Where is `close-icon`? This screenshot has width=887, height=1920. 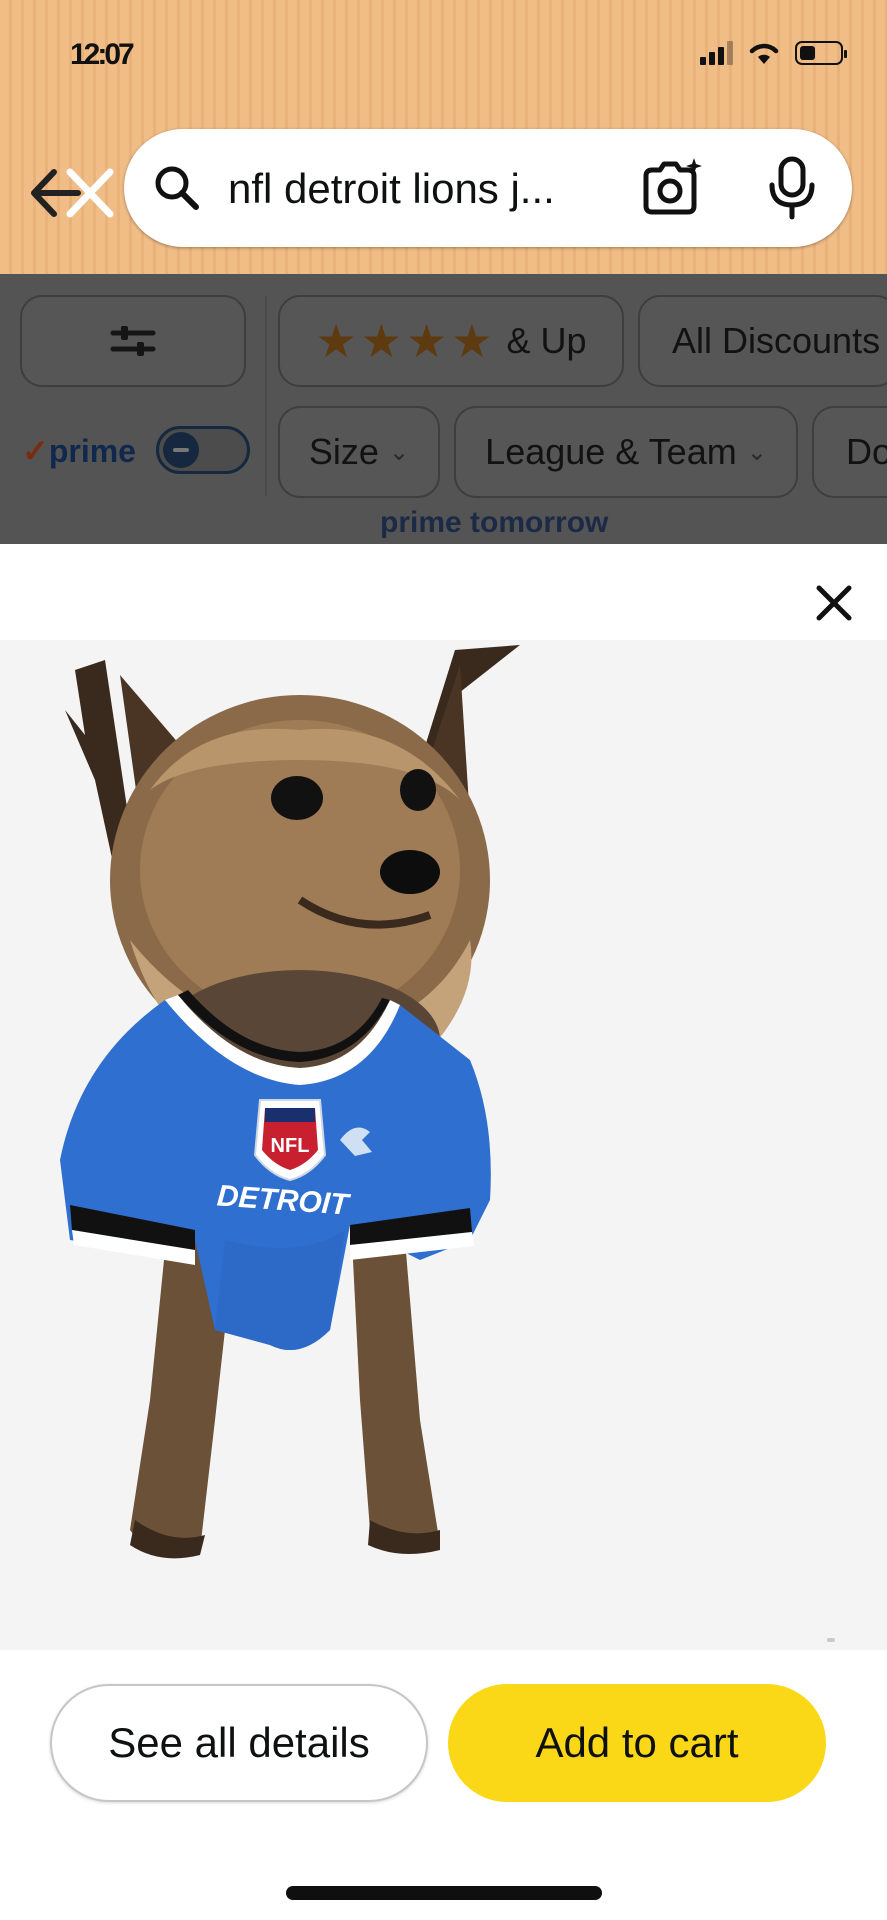 close-icon is located at coordinates (834, 603).